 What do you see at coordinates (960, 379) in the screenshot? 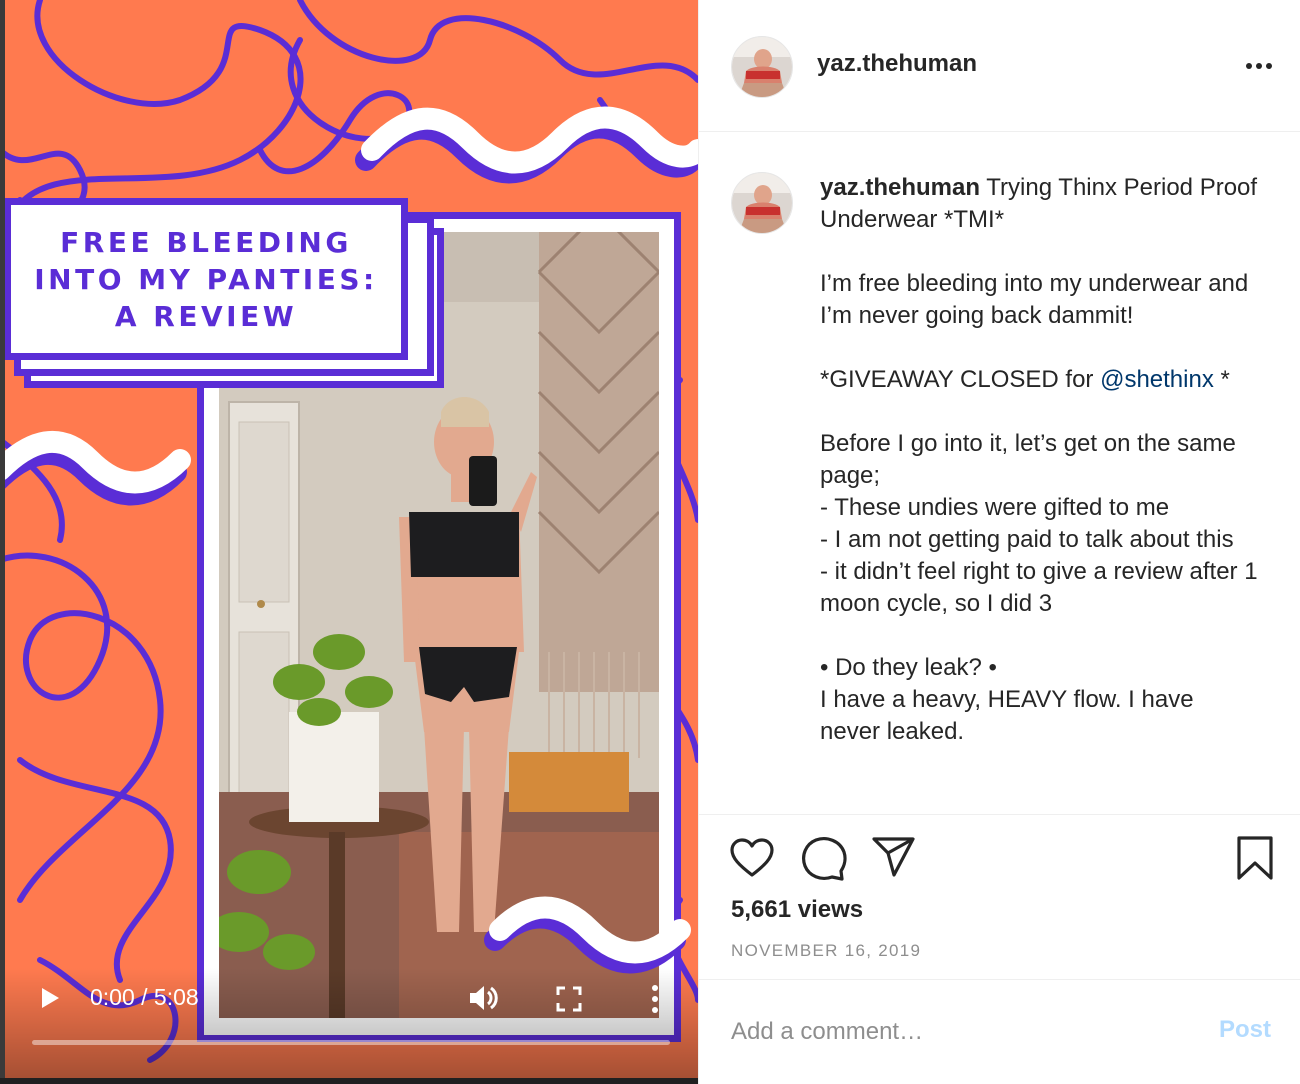
I see `giveaway-text: *GIVEAWAY CLOSED for` at bounding box center [960, 379].